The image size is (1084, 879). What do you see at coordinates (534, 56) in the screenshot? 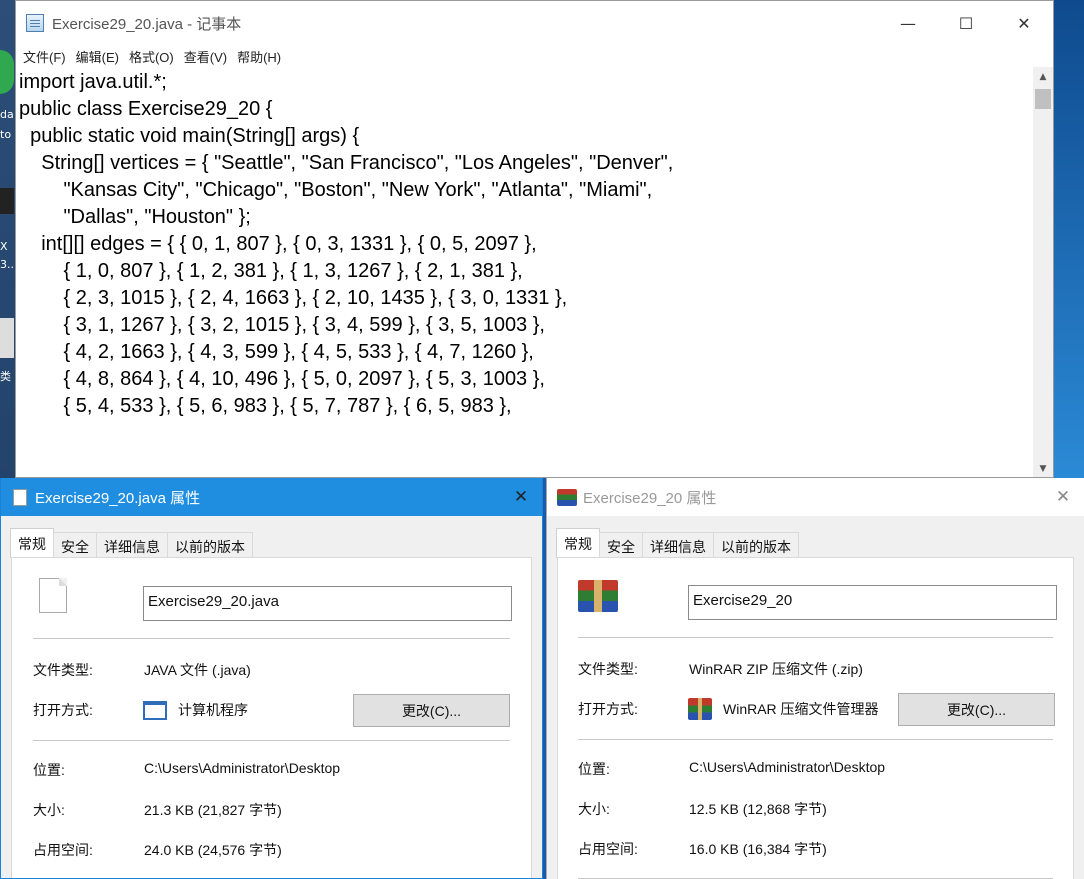
I see `menubar: 文件(F) 编辑(E) 格式(O) 查看(V) 帮助(H)` at bounding box center [534, 56].